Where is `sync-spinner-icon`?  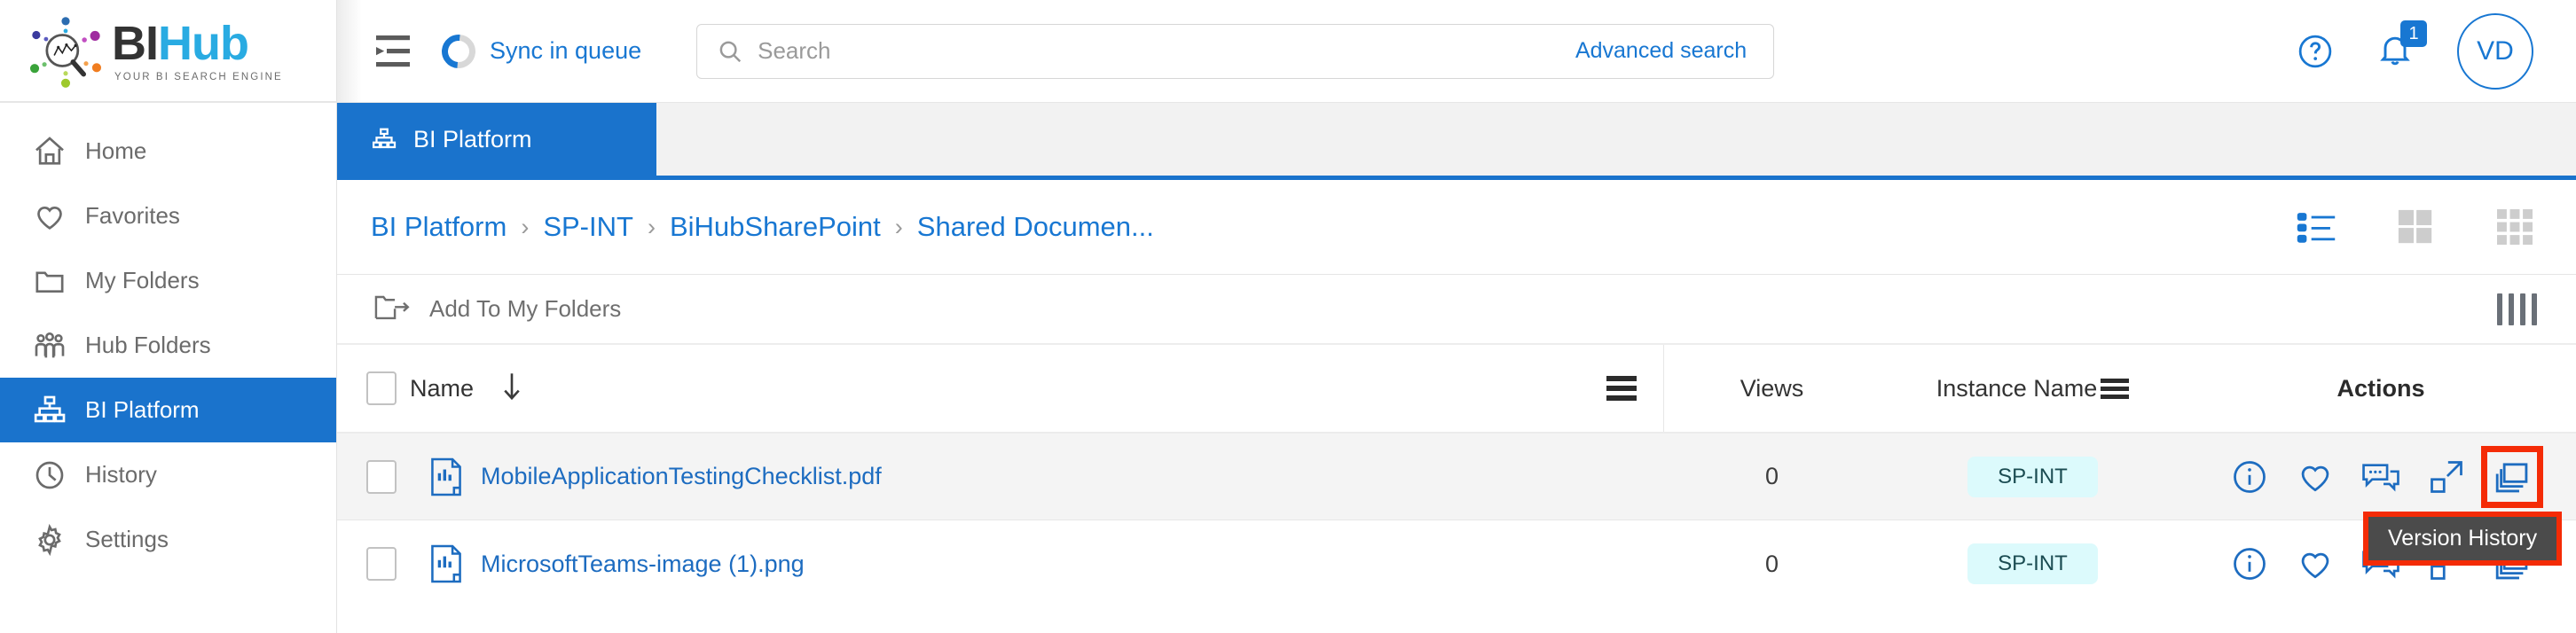 sync-spinner-icon is located at coordinates (459, 51).